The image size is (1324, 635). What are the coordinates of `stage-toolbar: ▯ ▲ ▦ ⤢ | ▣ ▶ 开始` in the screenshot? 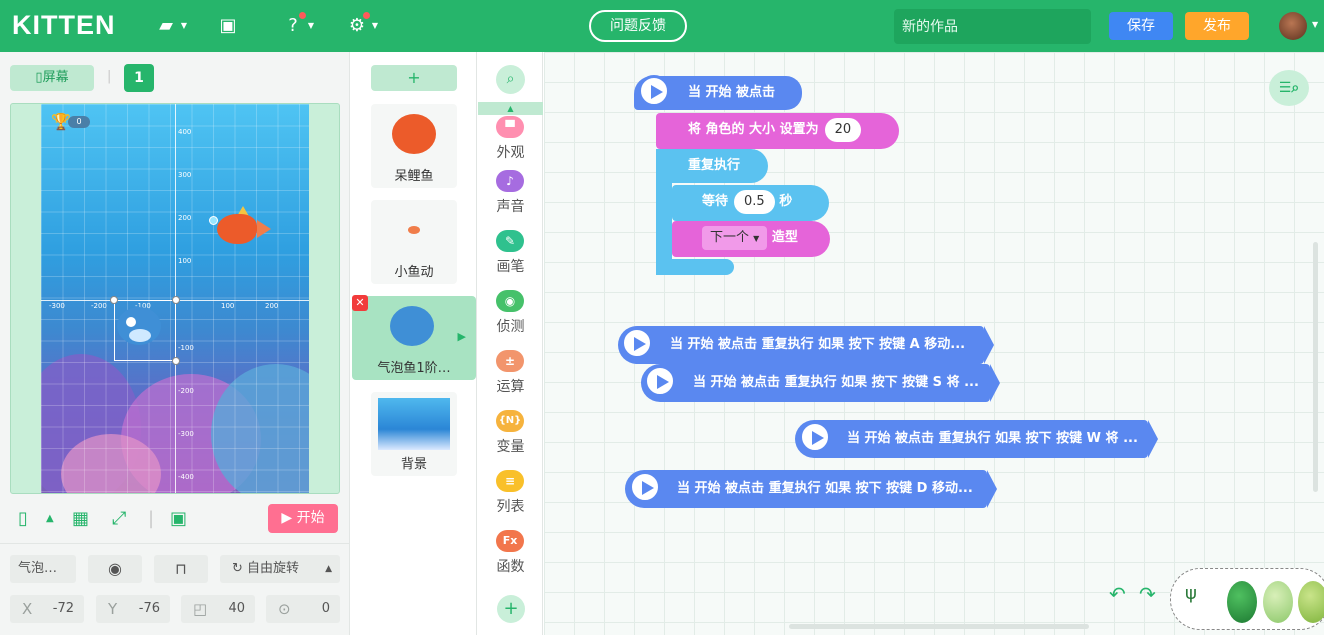 It's located at (175, 519).